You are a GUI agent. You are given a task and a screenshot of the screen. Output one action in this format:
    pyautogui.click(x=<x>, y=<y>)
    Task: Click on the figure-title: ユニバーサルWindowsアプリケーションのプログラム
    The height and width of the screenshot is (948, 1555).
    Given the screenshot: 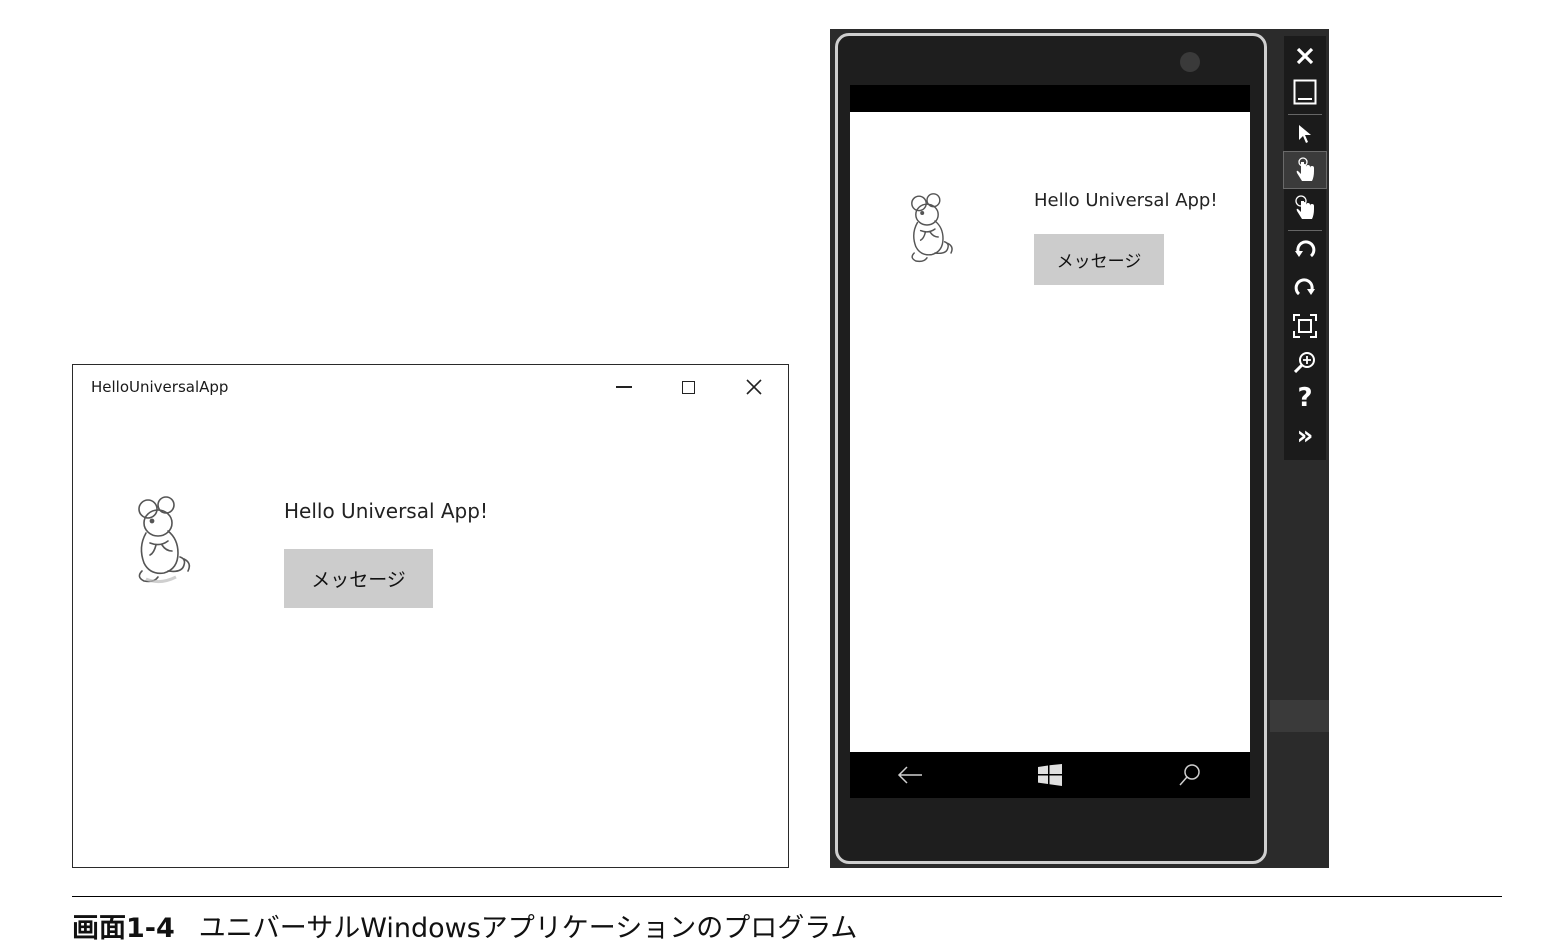 What is the action you would take?
    pyautogui.click(x=528, y=928)
    